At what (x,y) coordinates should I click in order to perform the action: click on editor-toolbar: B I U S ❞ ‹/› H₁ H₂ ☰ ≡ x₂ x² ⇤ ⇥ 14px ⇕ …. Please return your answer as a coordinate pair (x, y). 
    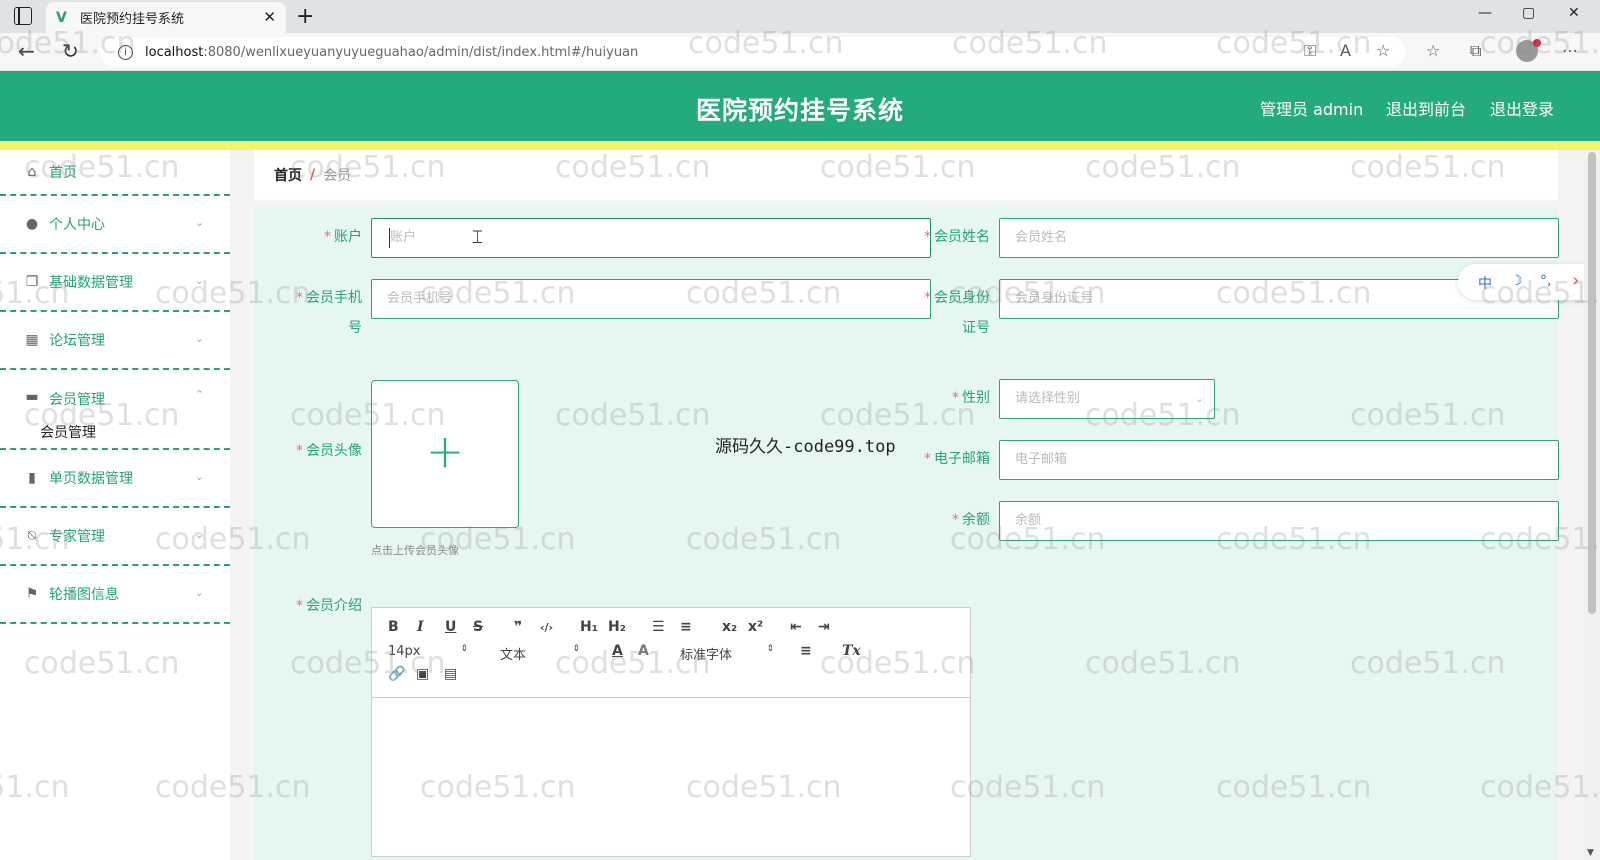
    Looking at the image, I should click on (671, 653).